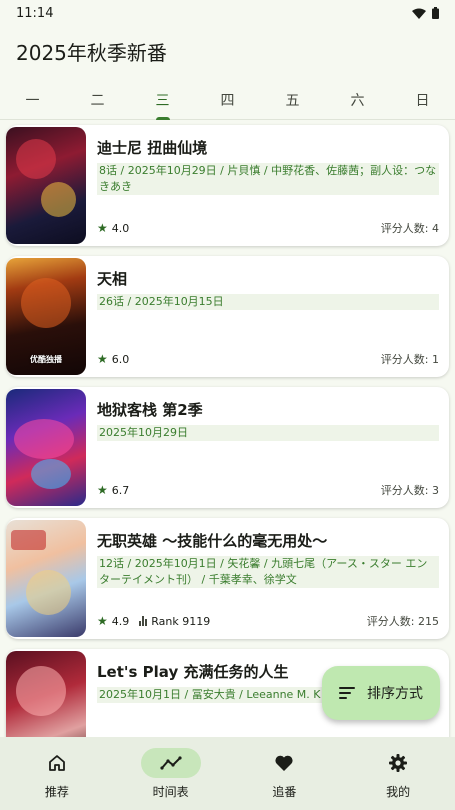  I want to click on anime-title: 天相, so click(112, 279).